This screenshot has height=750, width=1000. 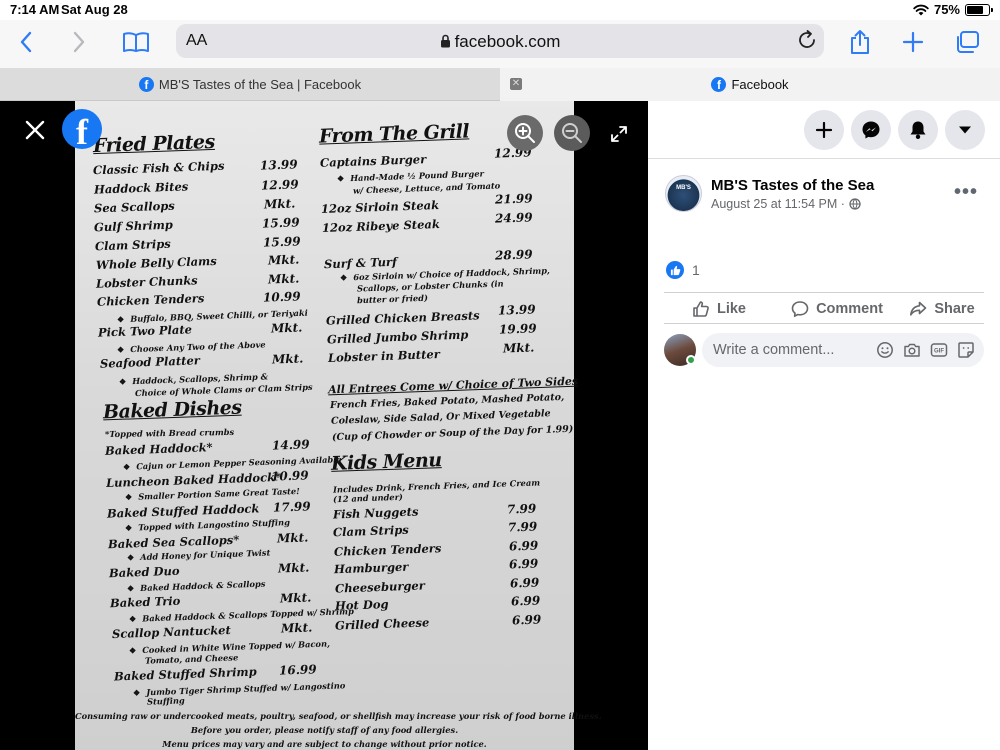 What do you see at coordinates (525, 133) in the screenshot?
I see `zoom-in-button` at bounding box center [525, 133].